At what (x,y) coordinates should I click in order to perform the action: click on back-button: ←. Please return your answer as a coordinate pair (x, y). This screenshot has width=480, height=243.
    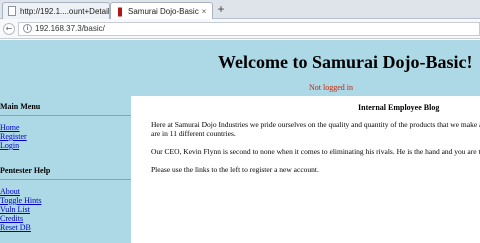
    Looking at the image, I should click on (9, 28).